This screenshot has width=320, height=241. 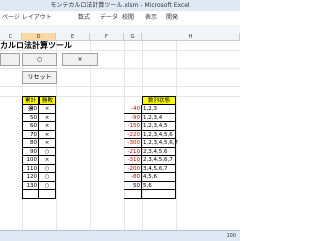 I want to click on number-cell: -300, so click(x=133, y=143).